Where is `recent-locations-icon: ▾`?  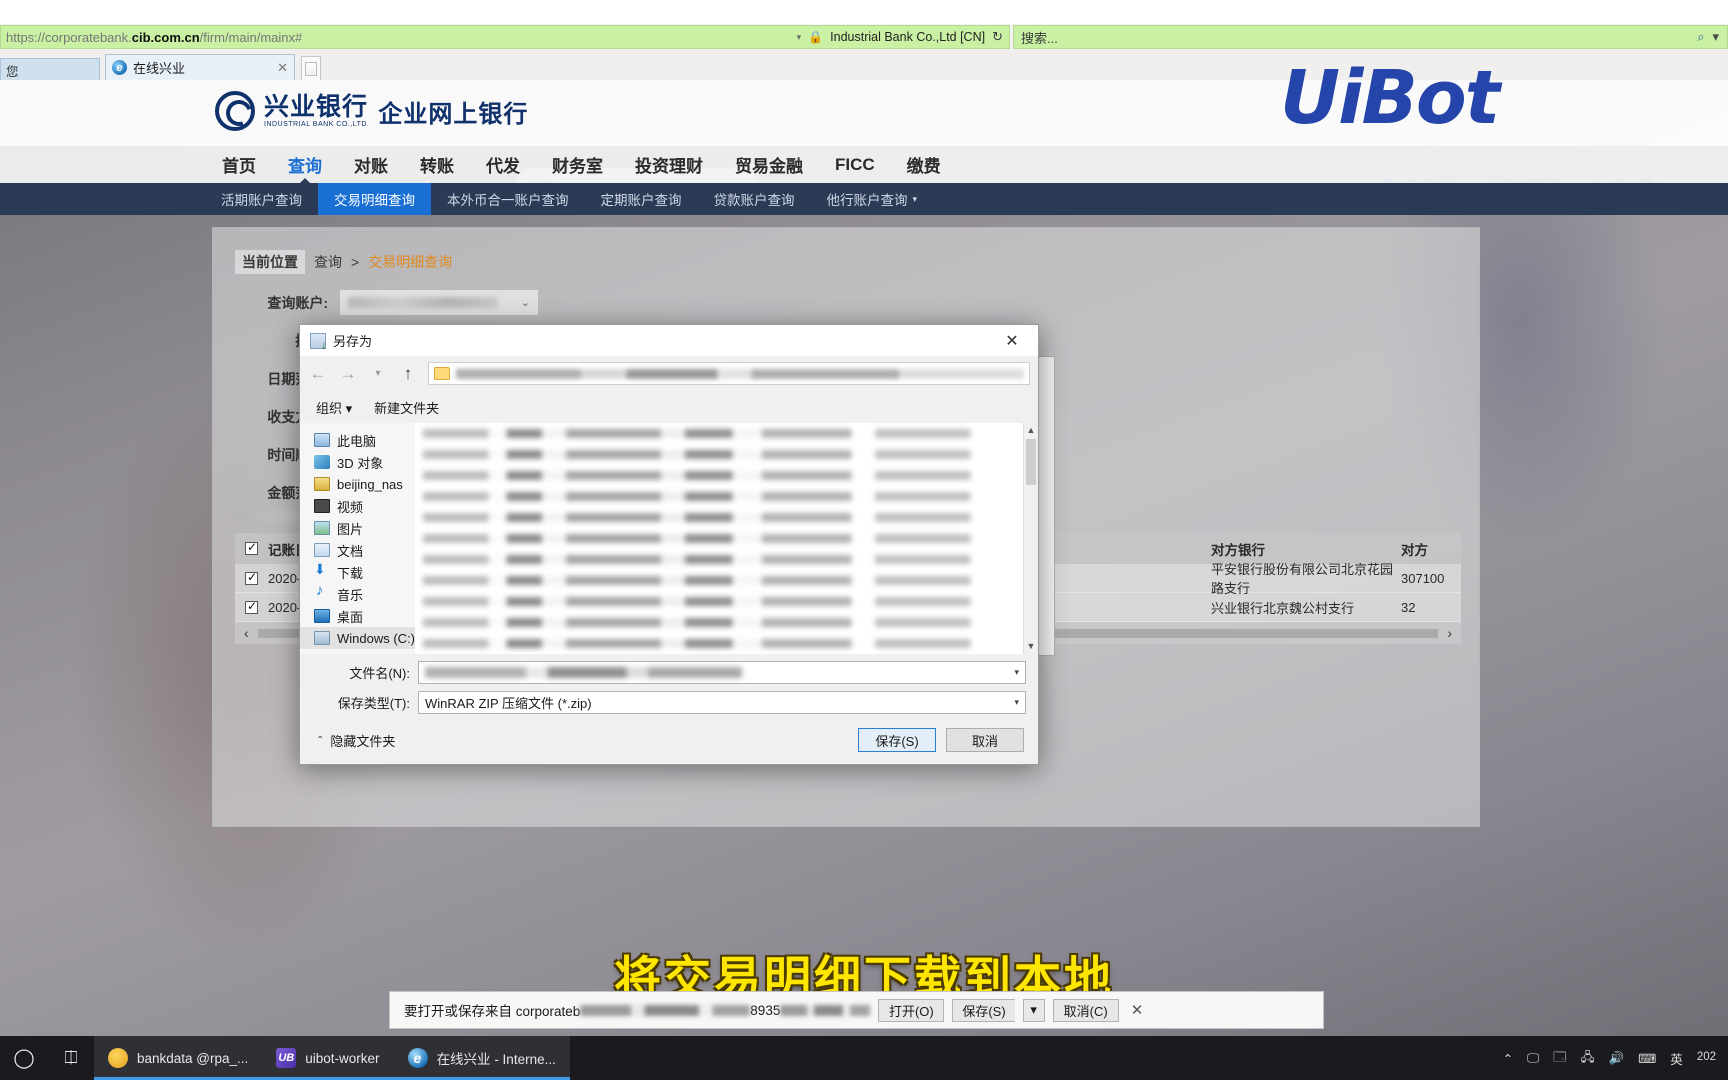 recent-locations-icon: ▾ is located at coordinates (378, 373).